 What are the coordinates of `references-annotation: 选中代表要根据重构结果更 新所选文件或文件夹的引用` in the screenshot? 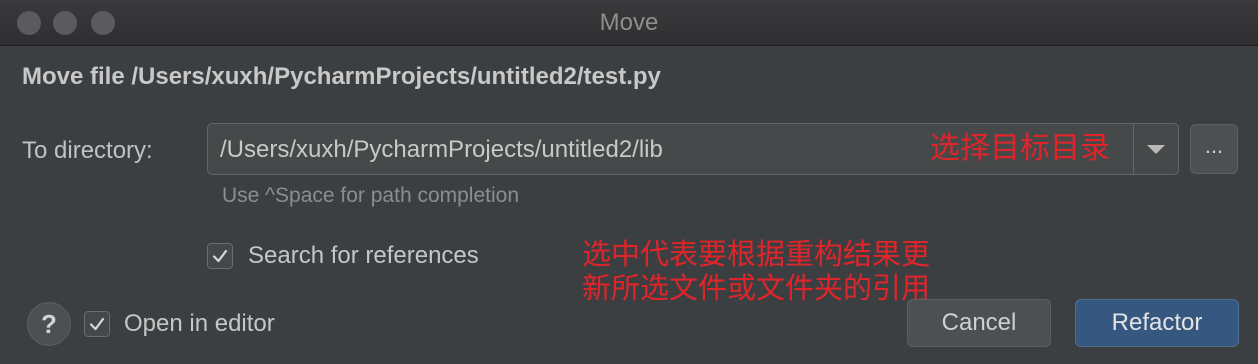 It's located at (756, 271).